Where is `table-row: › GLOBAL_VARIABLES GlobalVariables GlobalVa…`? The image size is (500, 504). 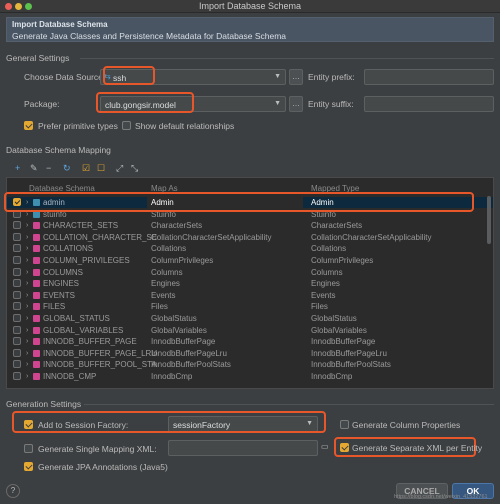
table-row: › GLOBAL_VARIABLES GlobalVariables GlobalVa… is located at coordinates (250, 330).